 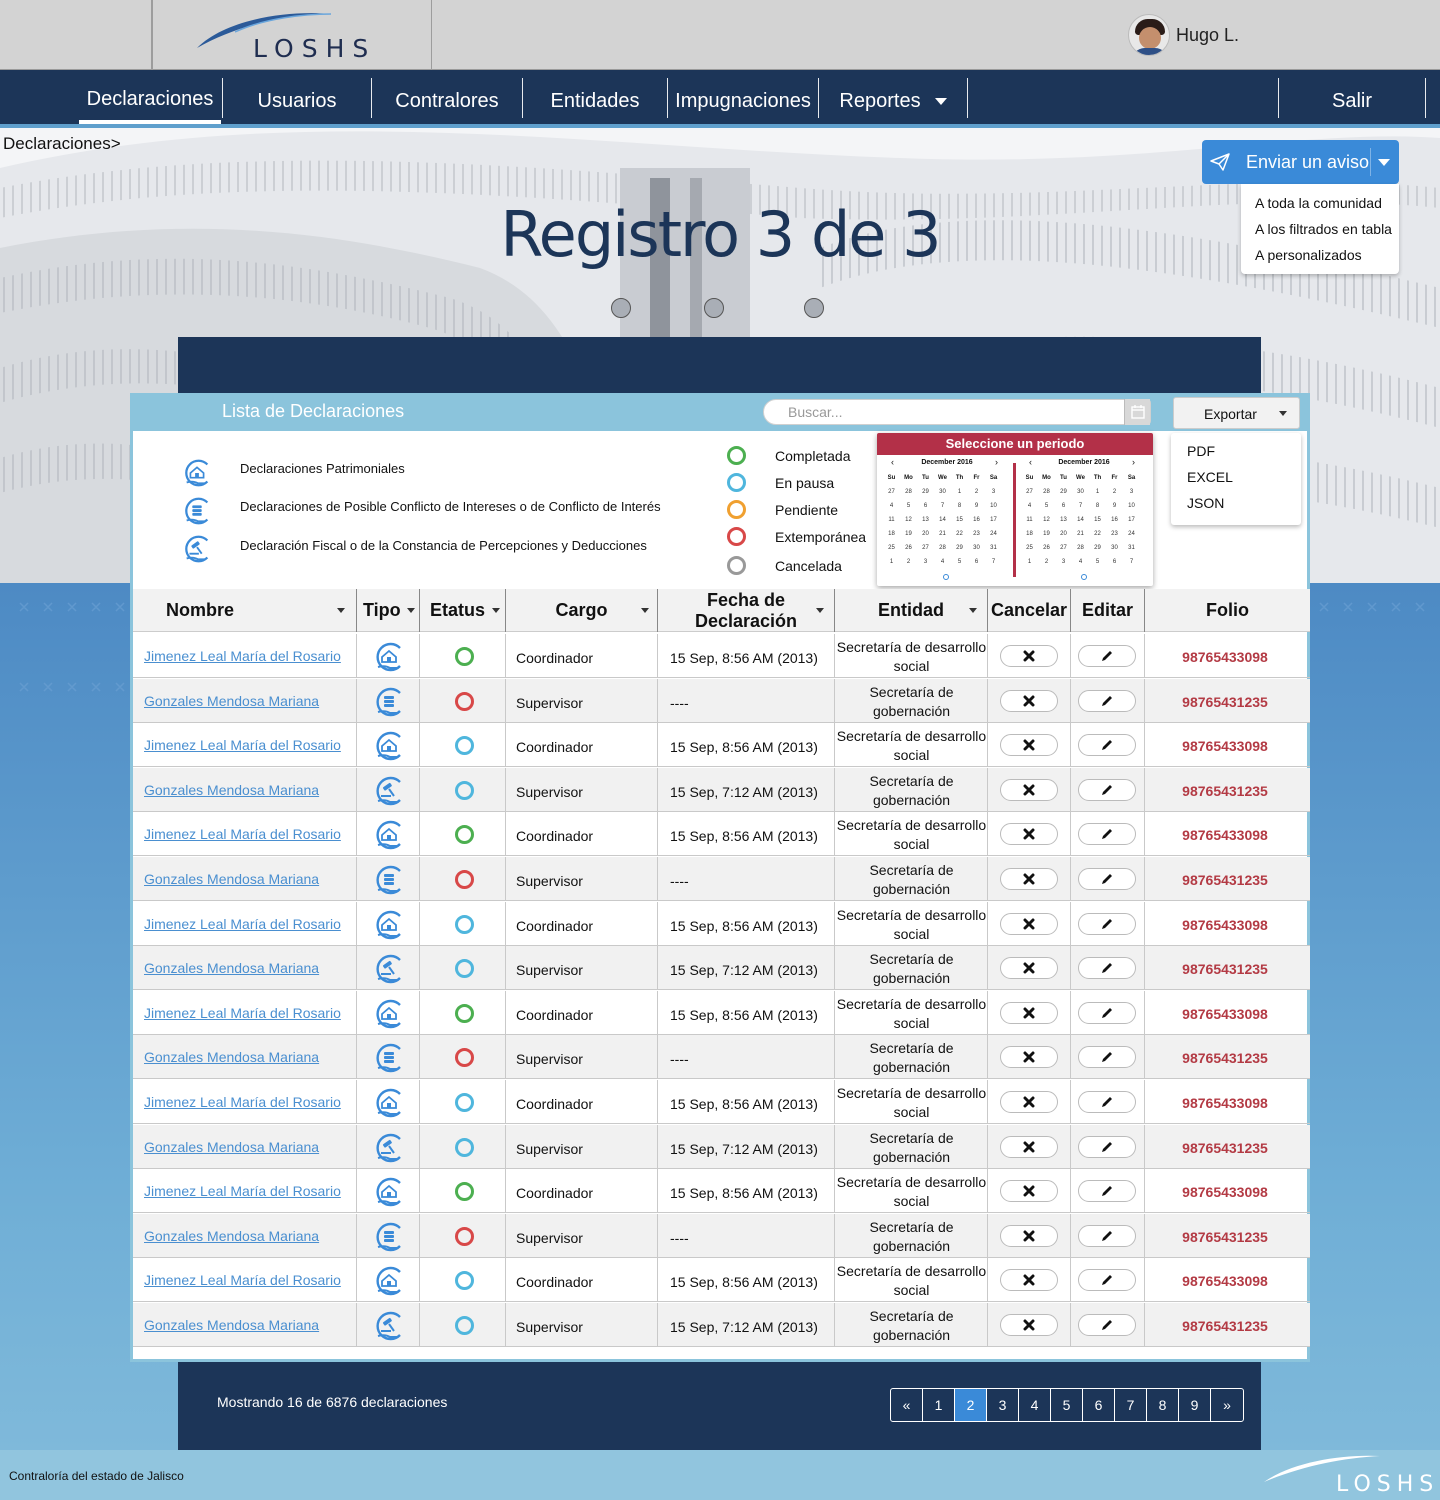 What do you see at coordinates (245, 610) in the screenshot?
I see `column-nombre: Nombre` at bounding box center [245, 610].